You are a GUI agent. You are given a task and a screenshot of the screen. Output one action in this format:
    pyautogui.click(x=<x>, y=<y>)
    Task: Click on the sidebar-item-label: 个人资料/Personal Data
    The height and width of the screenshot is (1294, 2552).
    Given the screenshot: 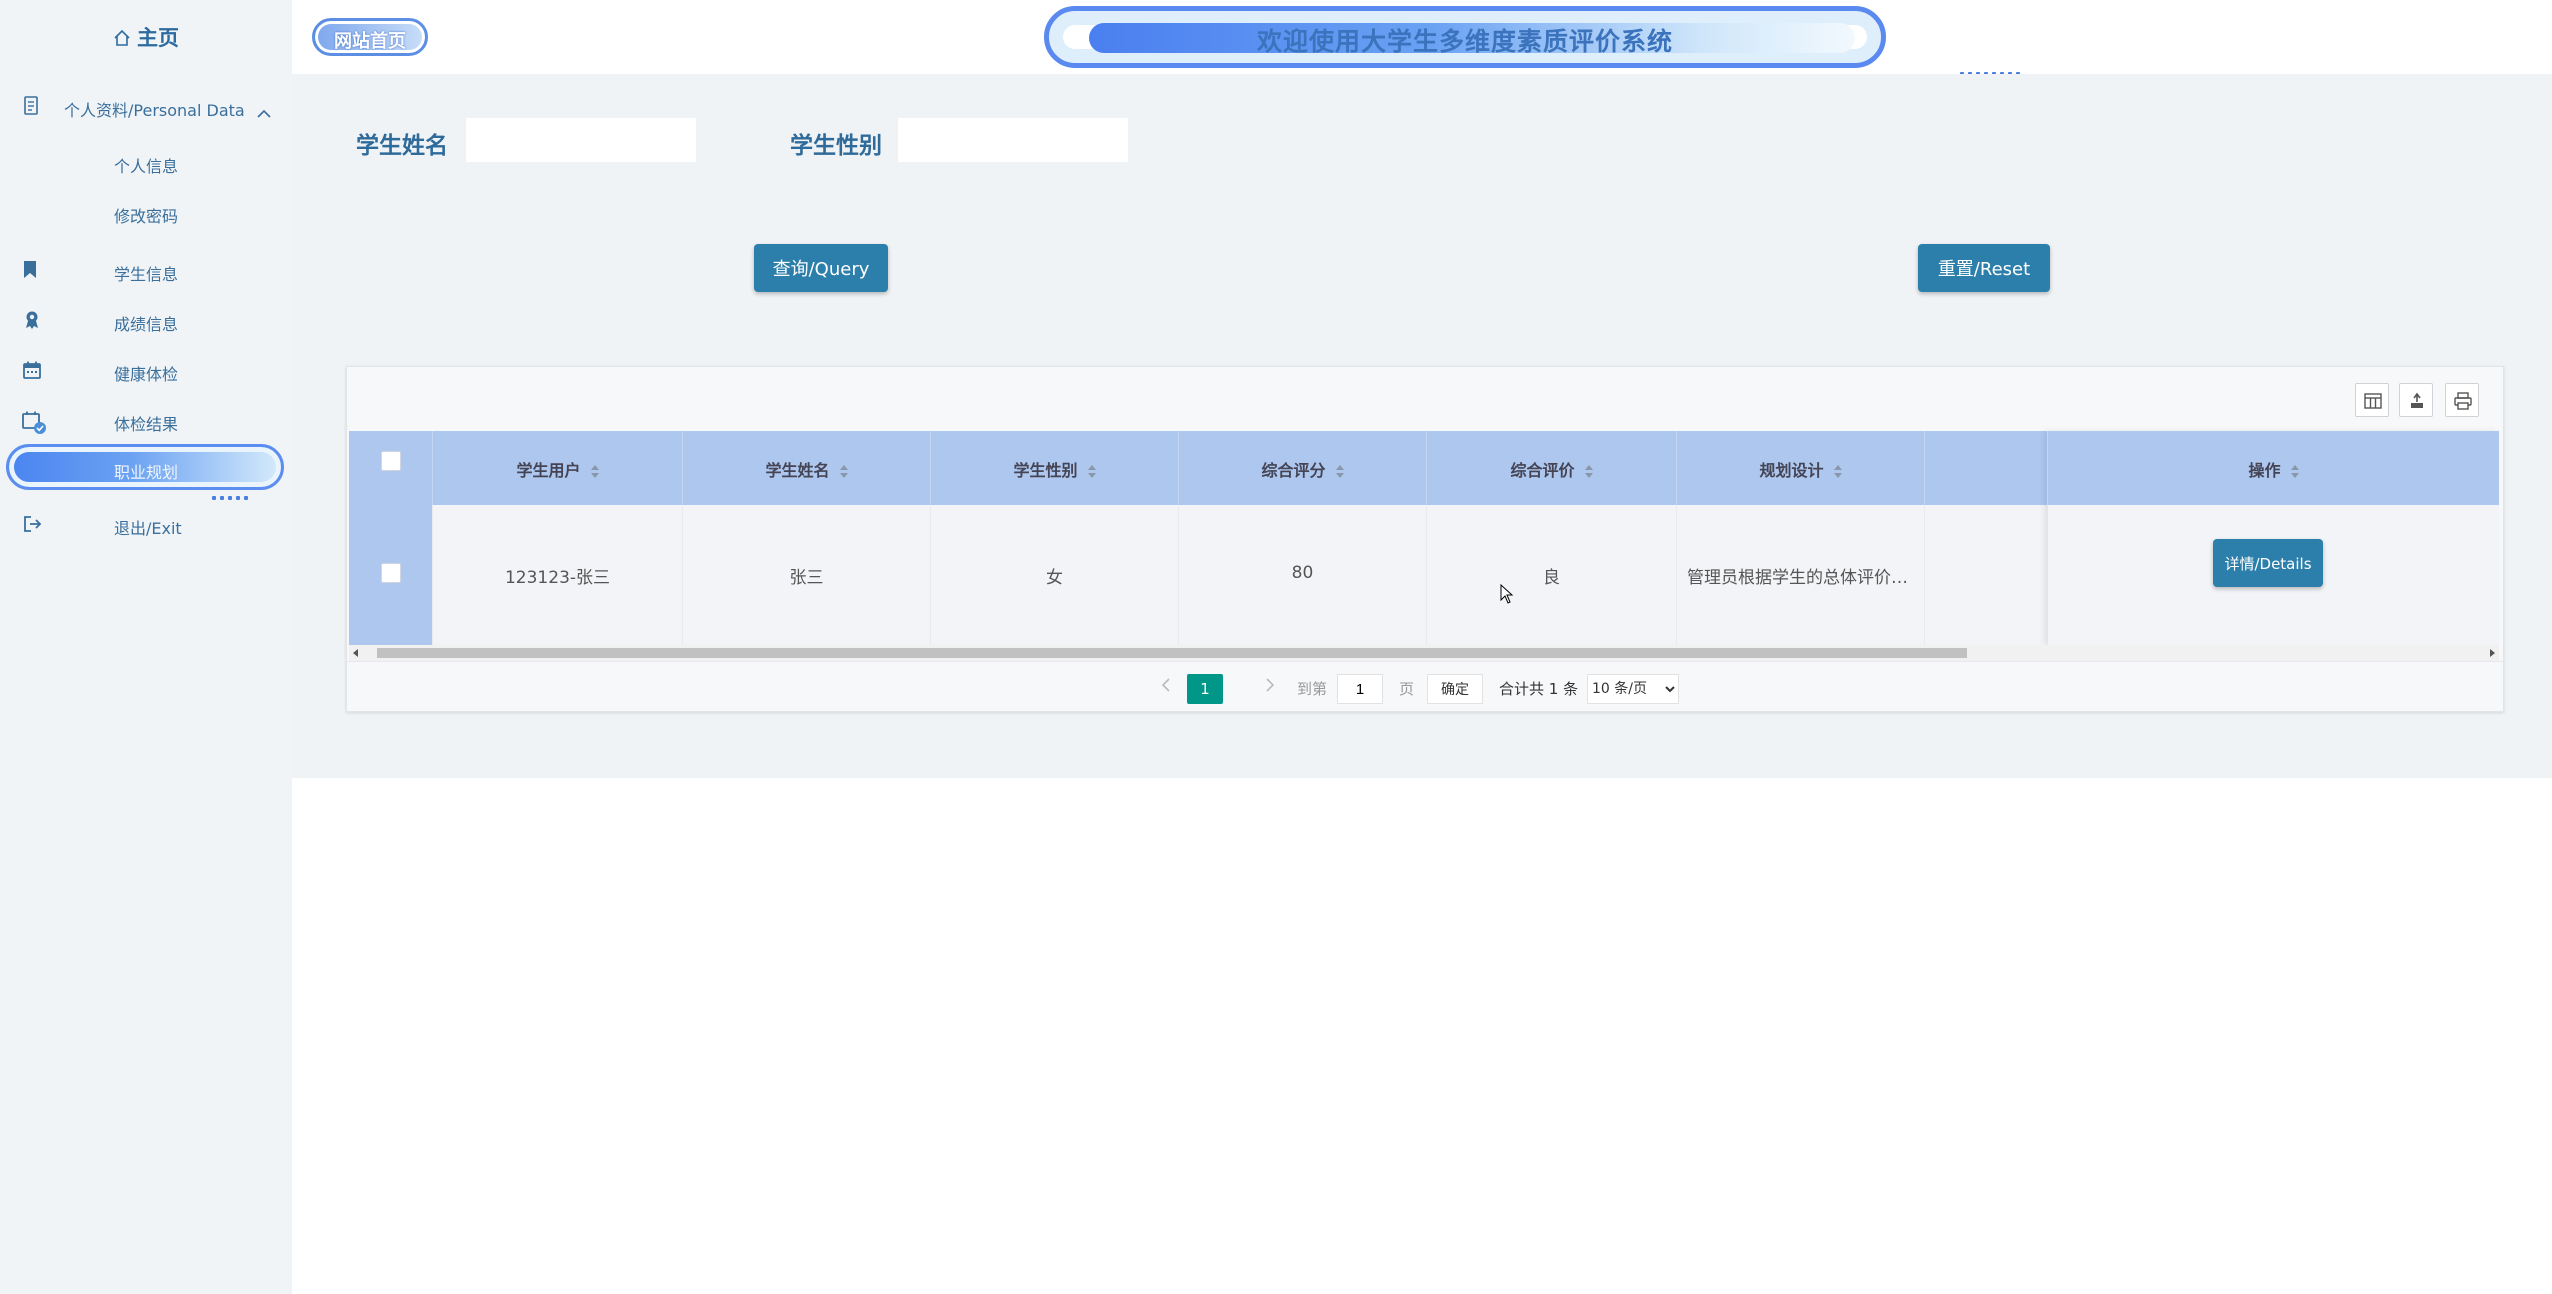 What is the action you would take?
    pyautogui.click(x=154, y=110)
    